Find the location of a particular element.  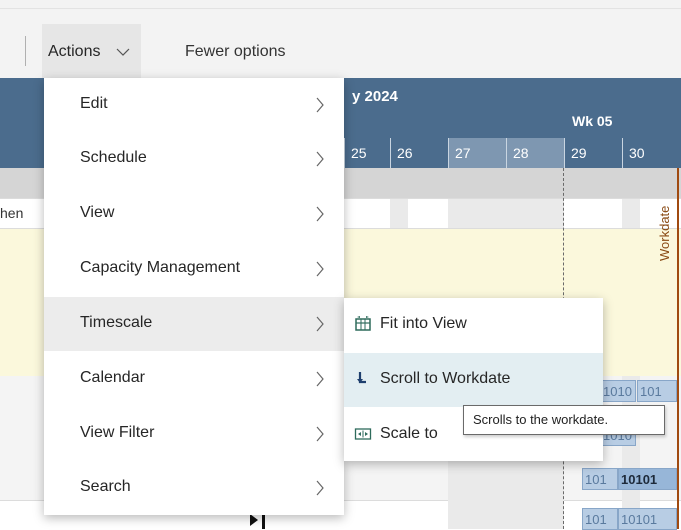

submenu-item-label: Fit into View is located at coordinates (423, 323).